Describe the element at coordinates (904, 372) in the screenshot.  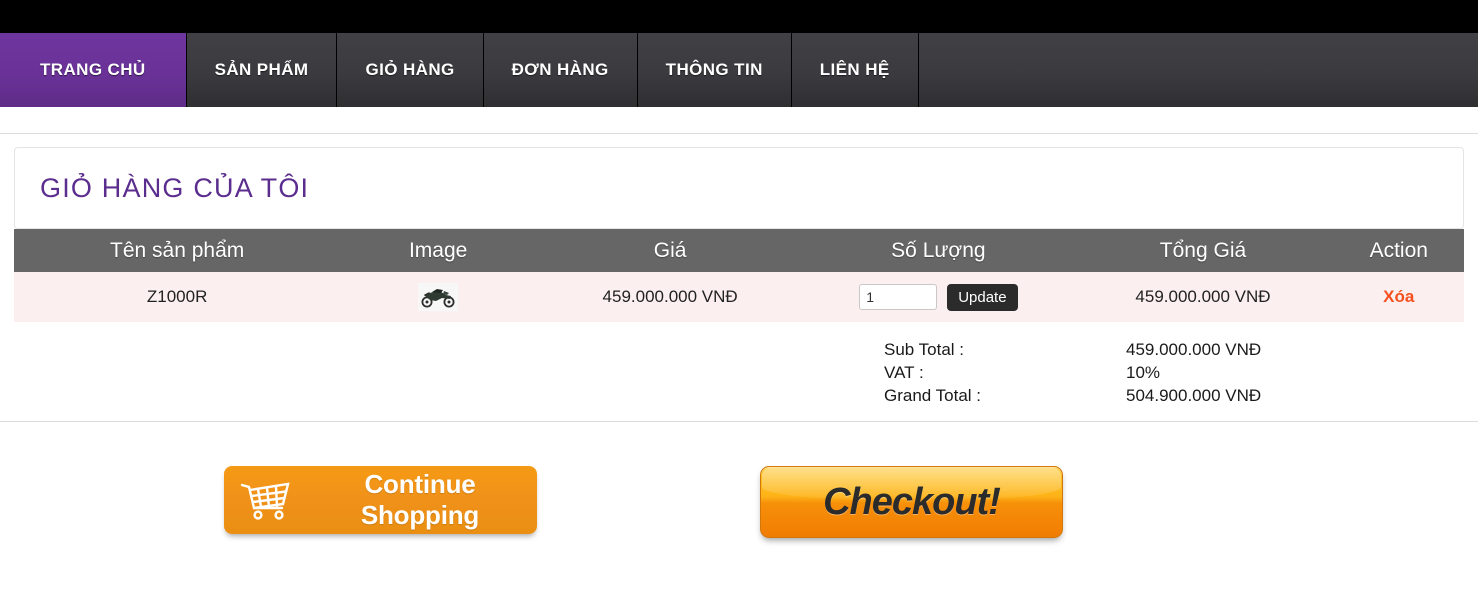
I see `vat-label: VAT :` at that location.